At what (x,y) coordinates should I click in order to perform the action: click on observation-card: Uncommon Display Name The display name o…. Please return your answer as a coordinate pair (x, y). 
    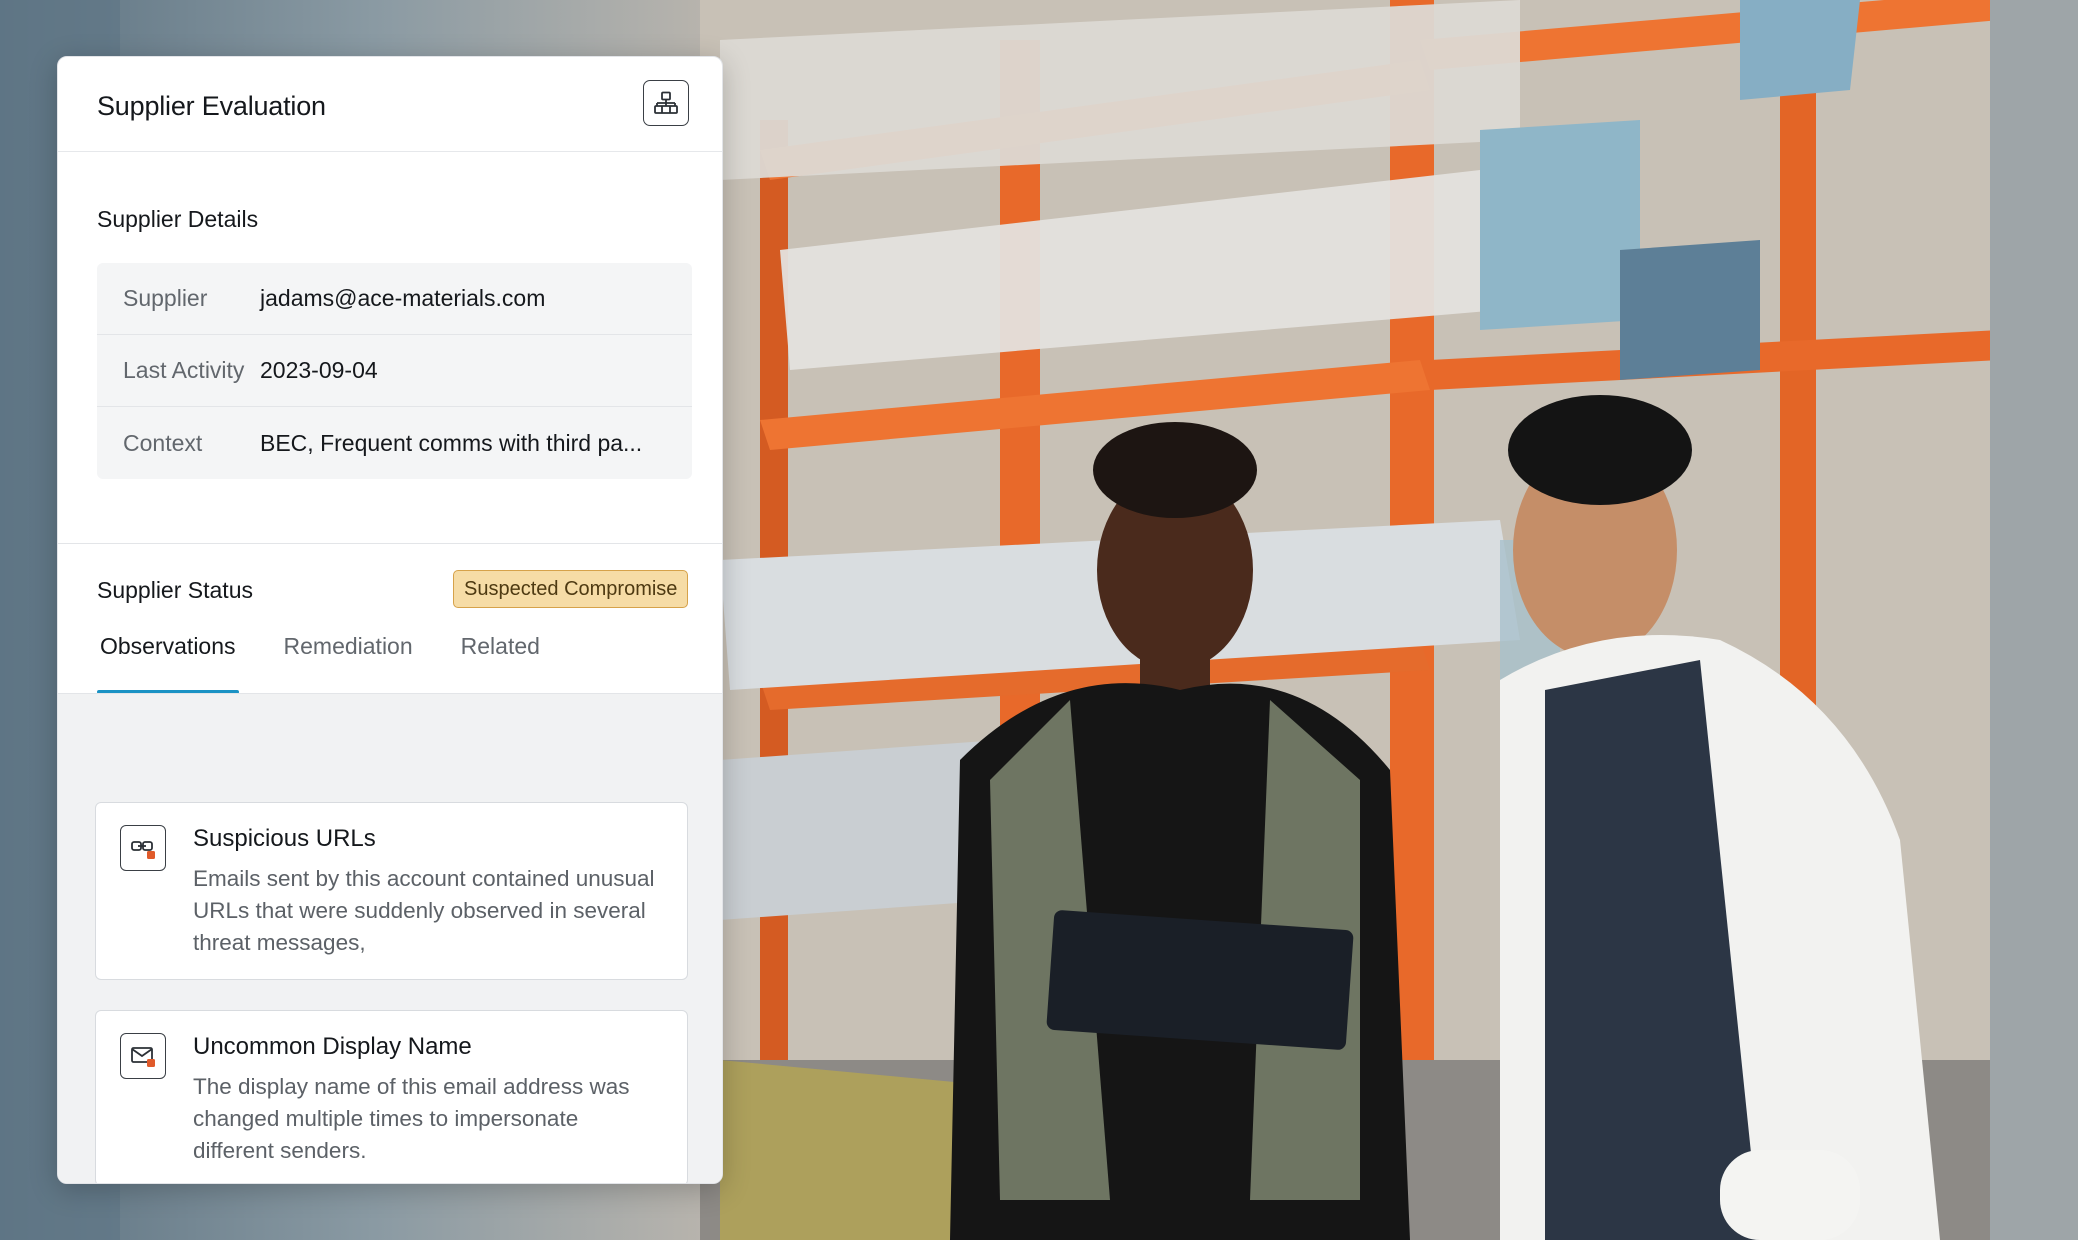
    Looking at the image, I should click on (391, 1096).